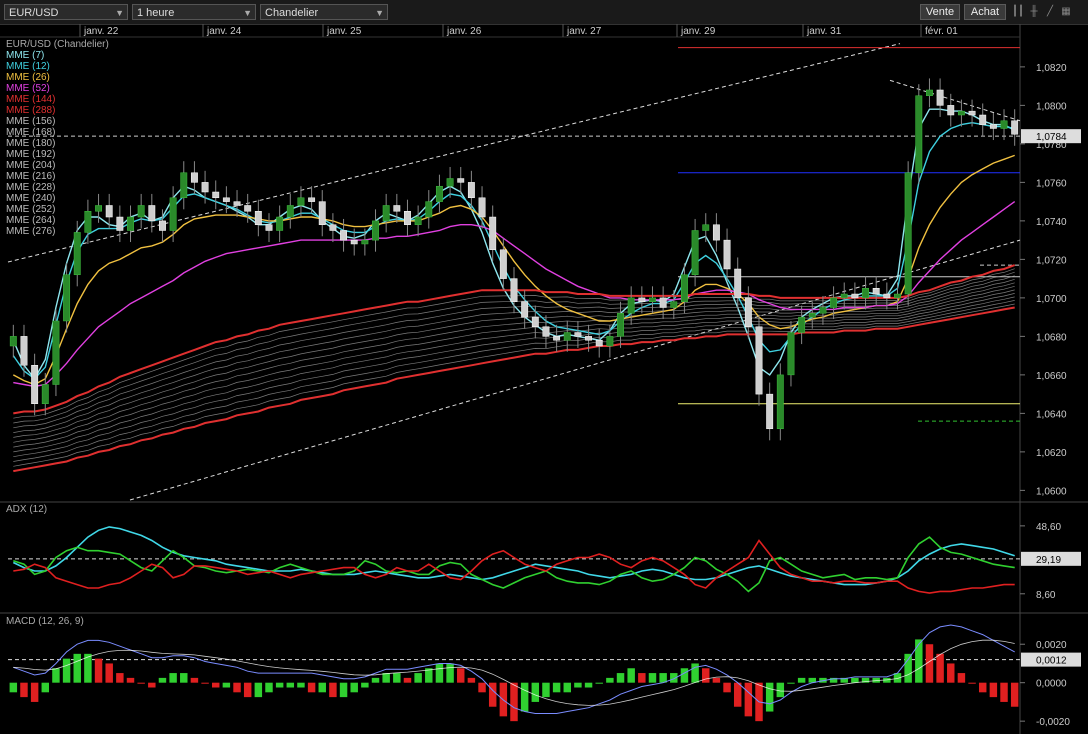 This screenshot has height=734, width=1088. I want to click on legend-entry: MME (156), so click(30, 121).